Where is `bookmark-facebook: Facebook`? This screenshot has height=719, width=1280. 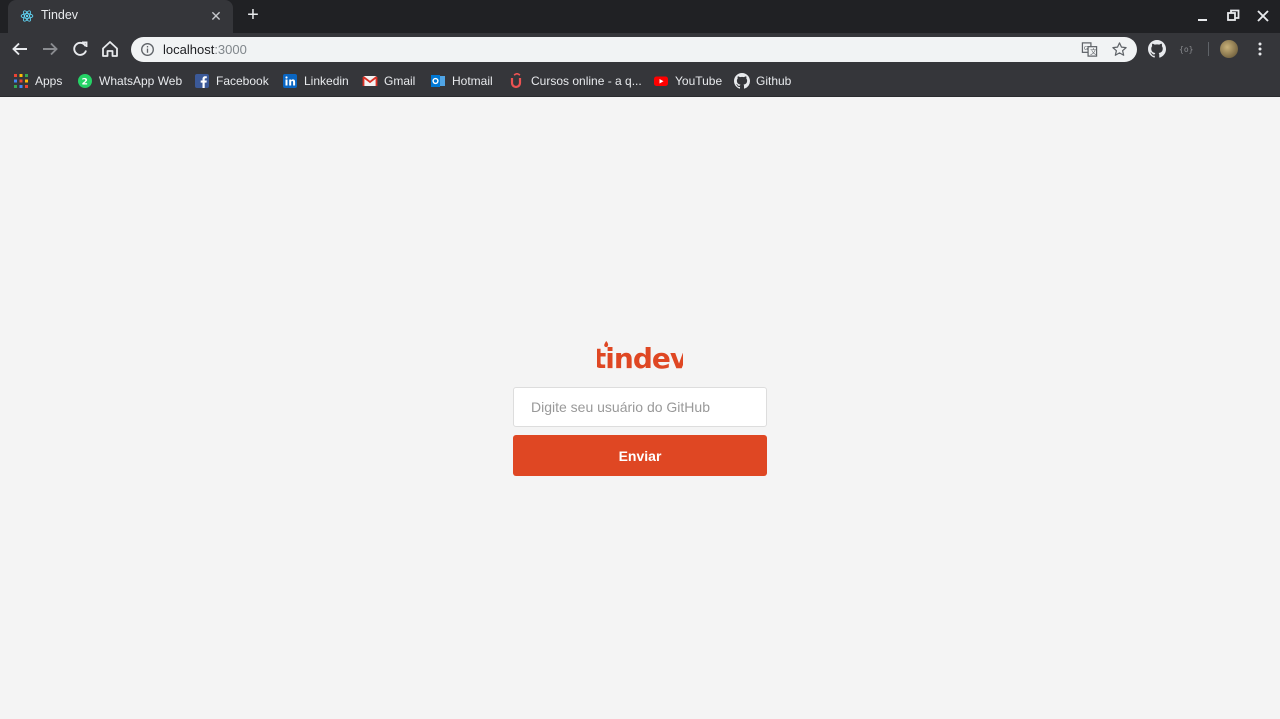 bookmark-facebook: Facebook is located at coordinates (231, 81).